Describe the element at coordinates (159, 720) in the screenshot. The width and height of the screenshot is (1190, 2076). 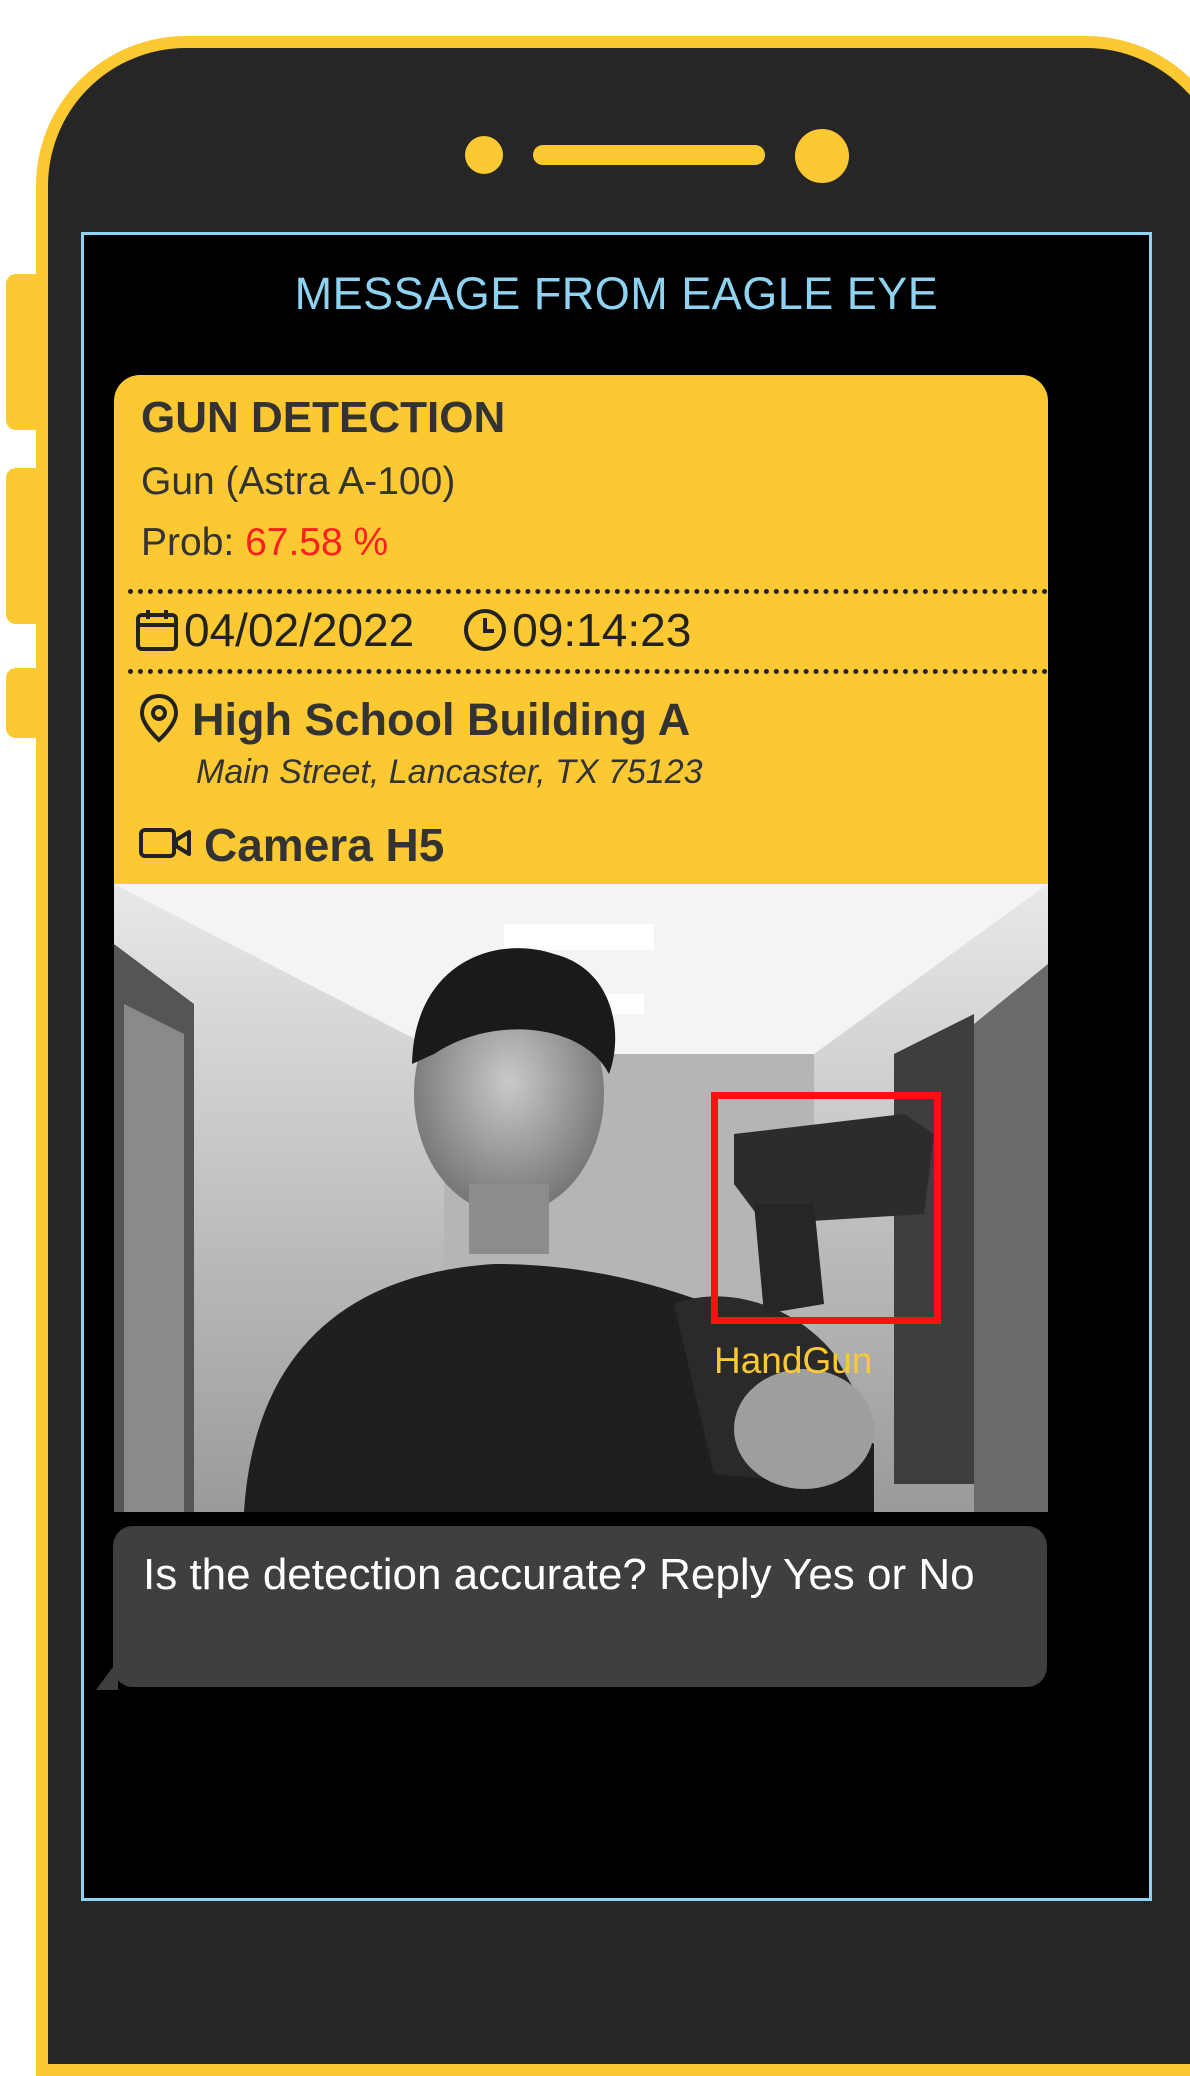
I see `location-pin-icon` at that location.